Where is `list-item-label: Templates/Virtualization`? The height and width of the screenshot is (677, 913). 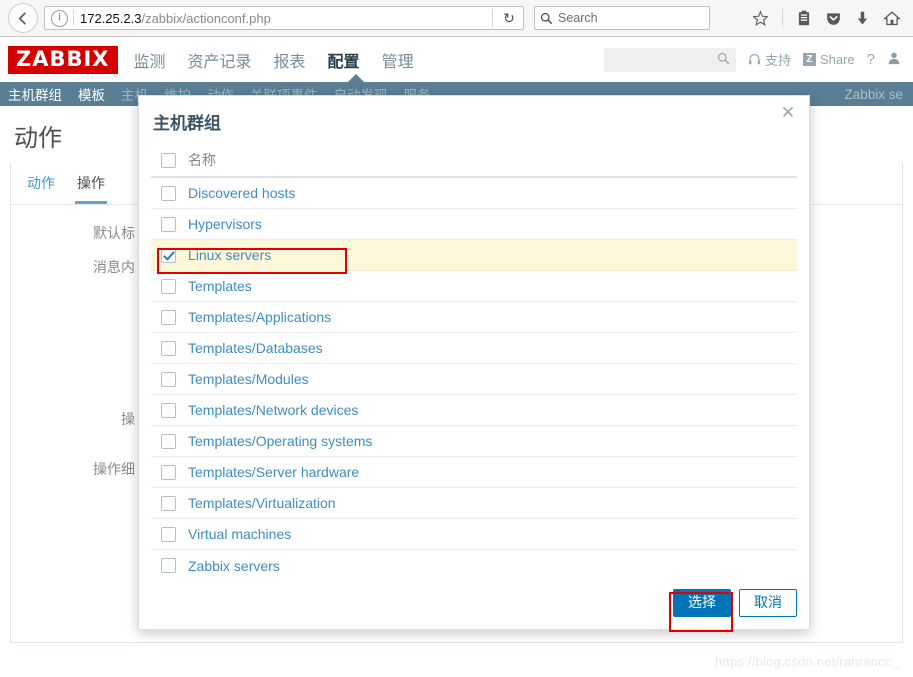
list-item-label: Templates/Virtualization is located at coordinates (262, 503).